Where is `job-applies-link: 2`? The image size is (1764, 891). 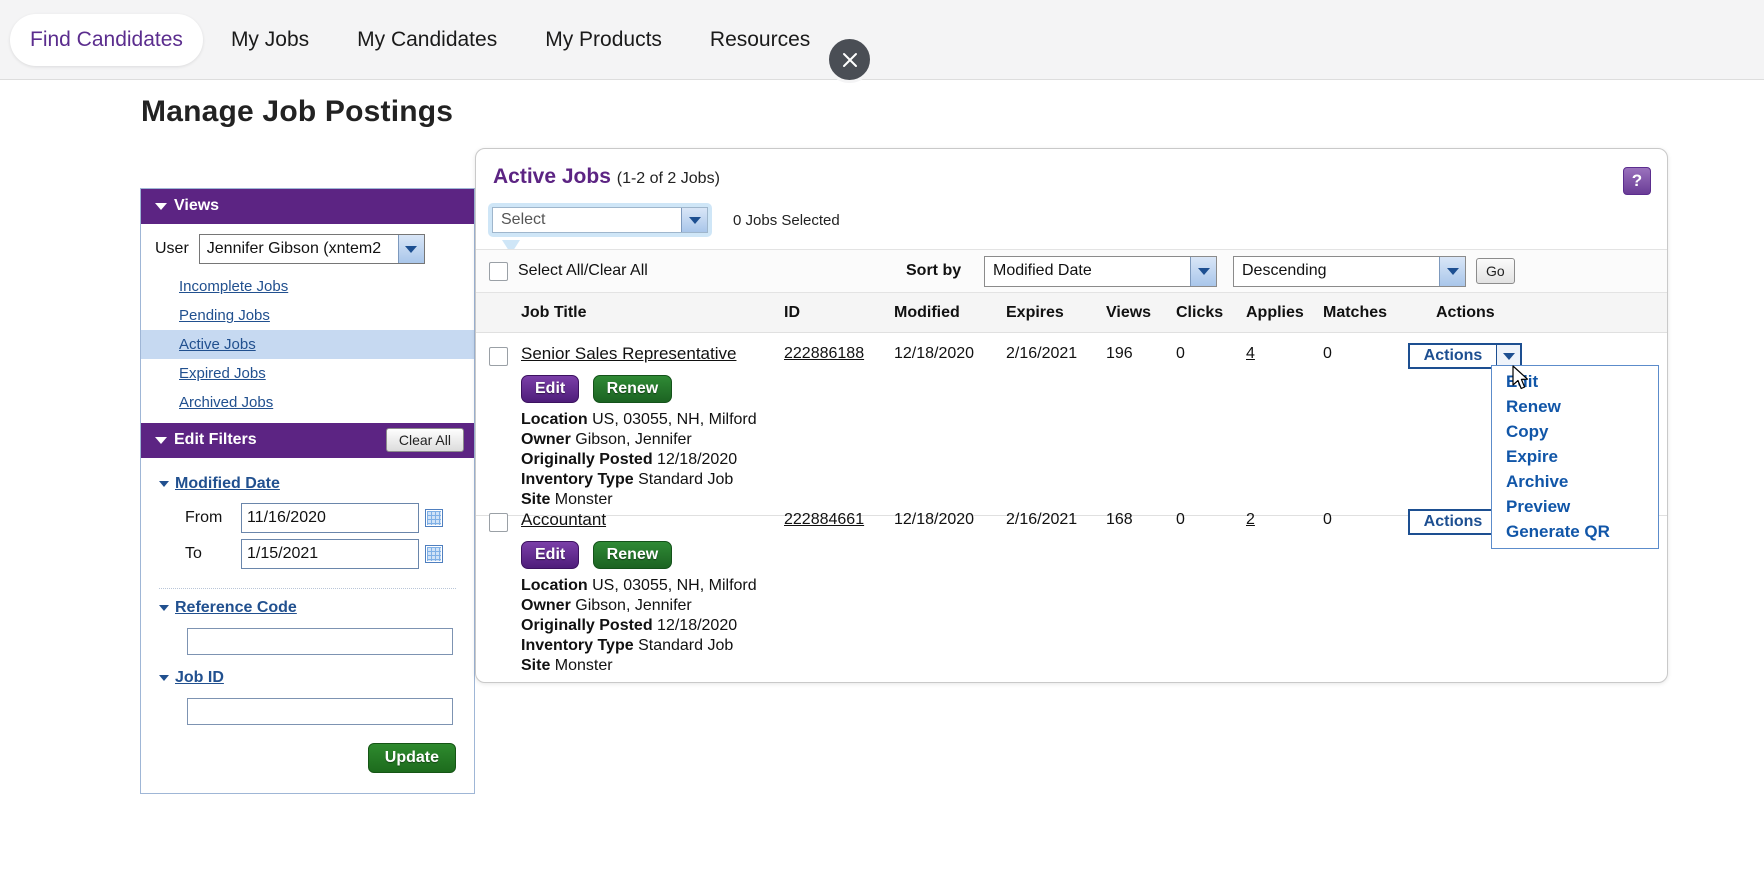 job-applies-link: 2 is located at coordinates (1250, 520).